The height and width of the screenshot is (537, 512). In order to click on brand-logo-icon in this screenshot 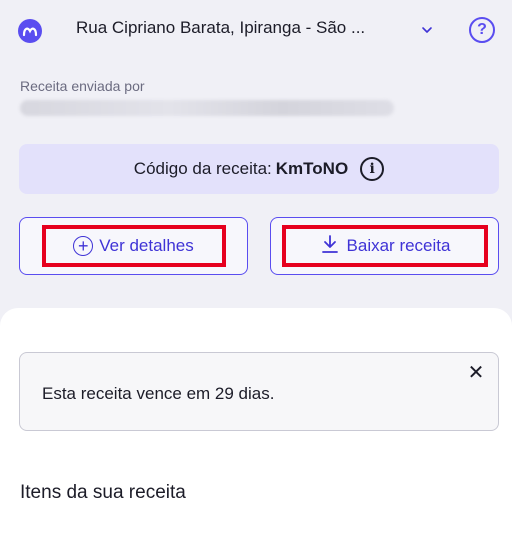, I will do `click(30, 31)`.